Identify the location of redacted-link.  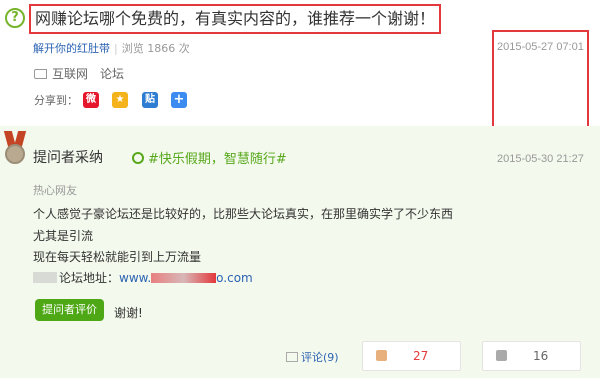
(184, 277).